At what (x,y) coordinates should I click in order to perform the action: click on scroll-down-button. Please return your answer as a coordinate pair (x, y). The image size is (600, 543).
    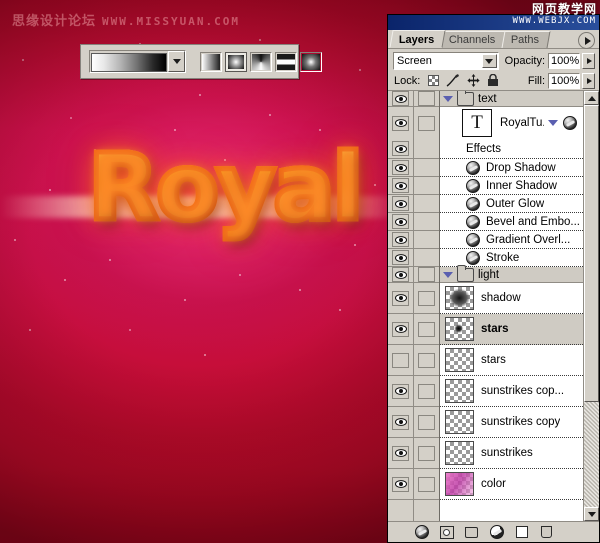
    Looking at the image, I should click on (591, 514).